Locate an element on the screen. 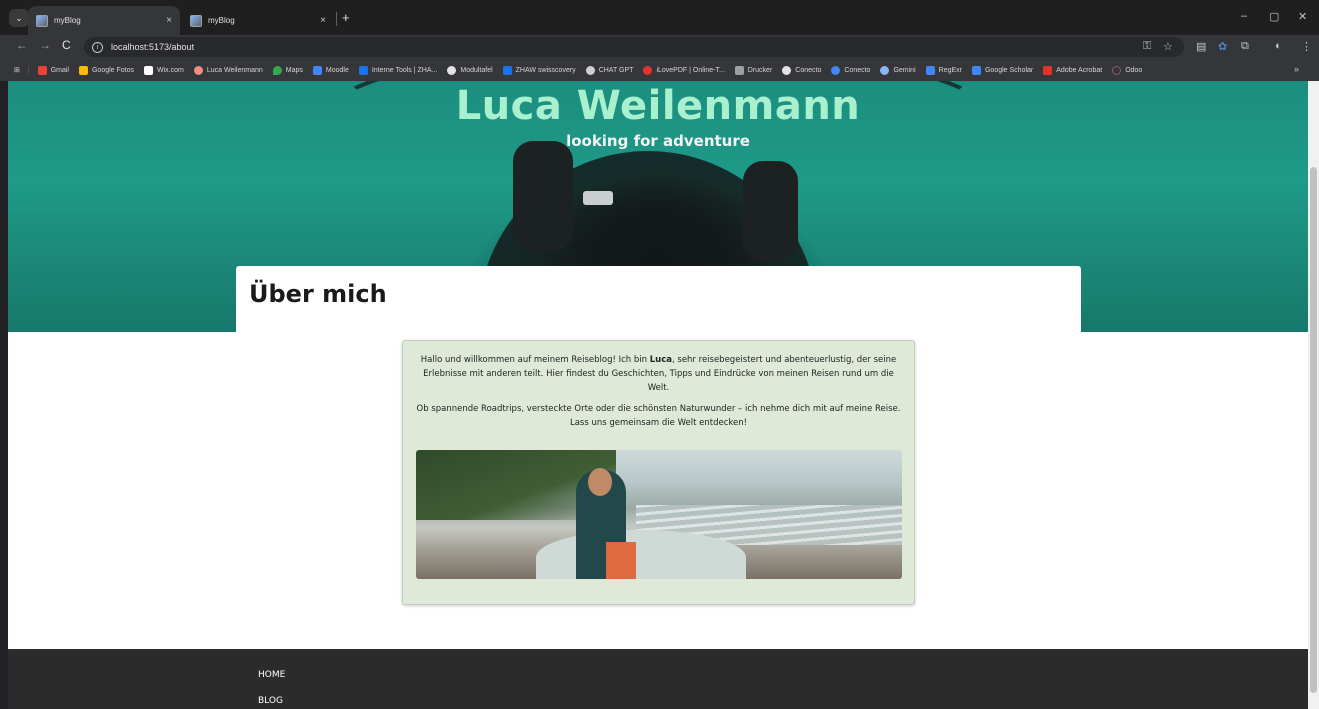 This screenshot has height=709, width=1319. tab-list-button: ⌄ is located at coordinates (19, 18).